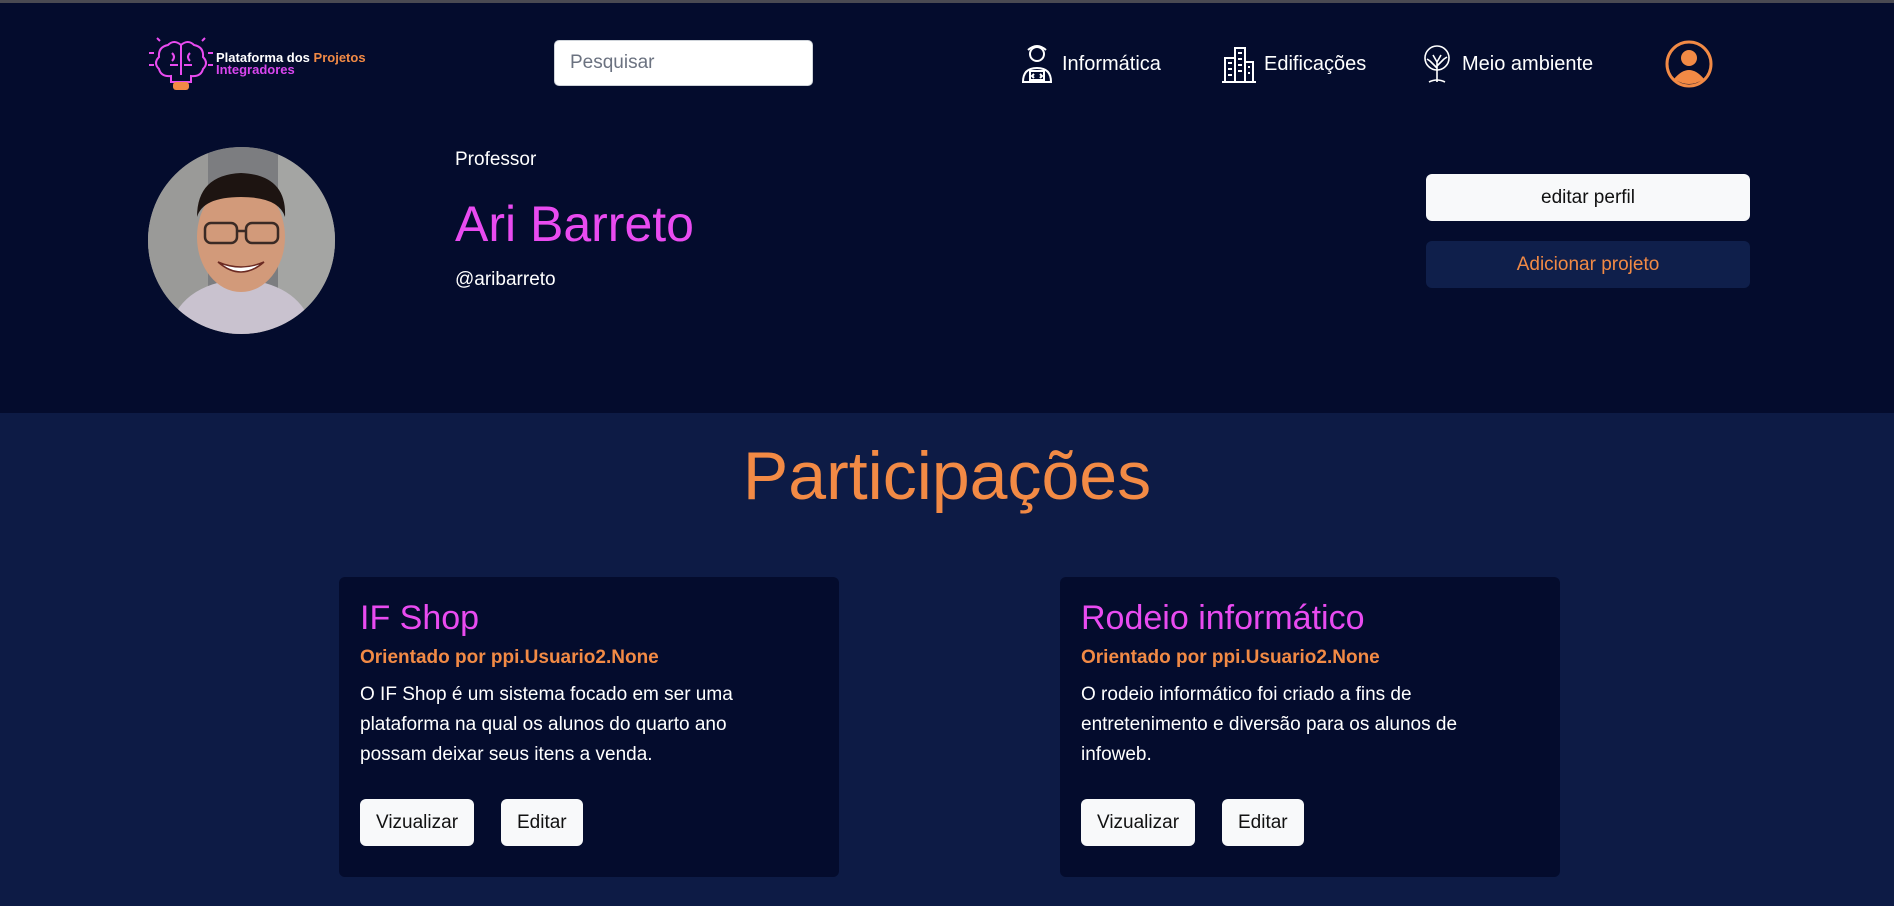  I want to click on add-project-button: Adicionar projeto, so click(1588, 264).